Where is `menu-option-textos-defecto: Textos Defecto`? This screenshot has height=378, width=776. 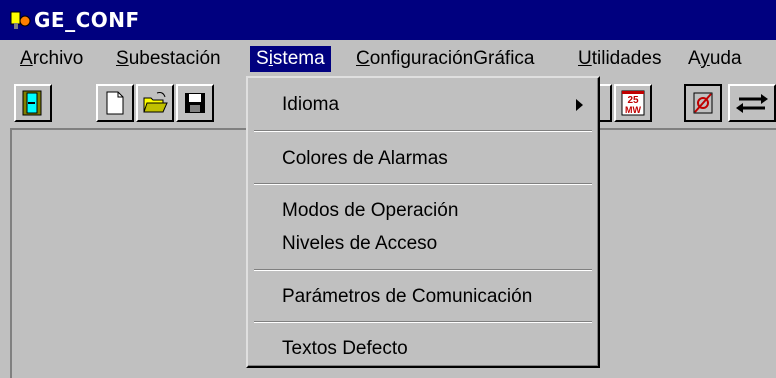
menu-option-textos-defecto: Textos Defecto is located at coordinates (345, 349).